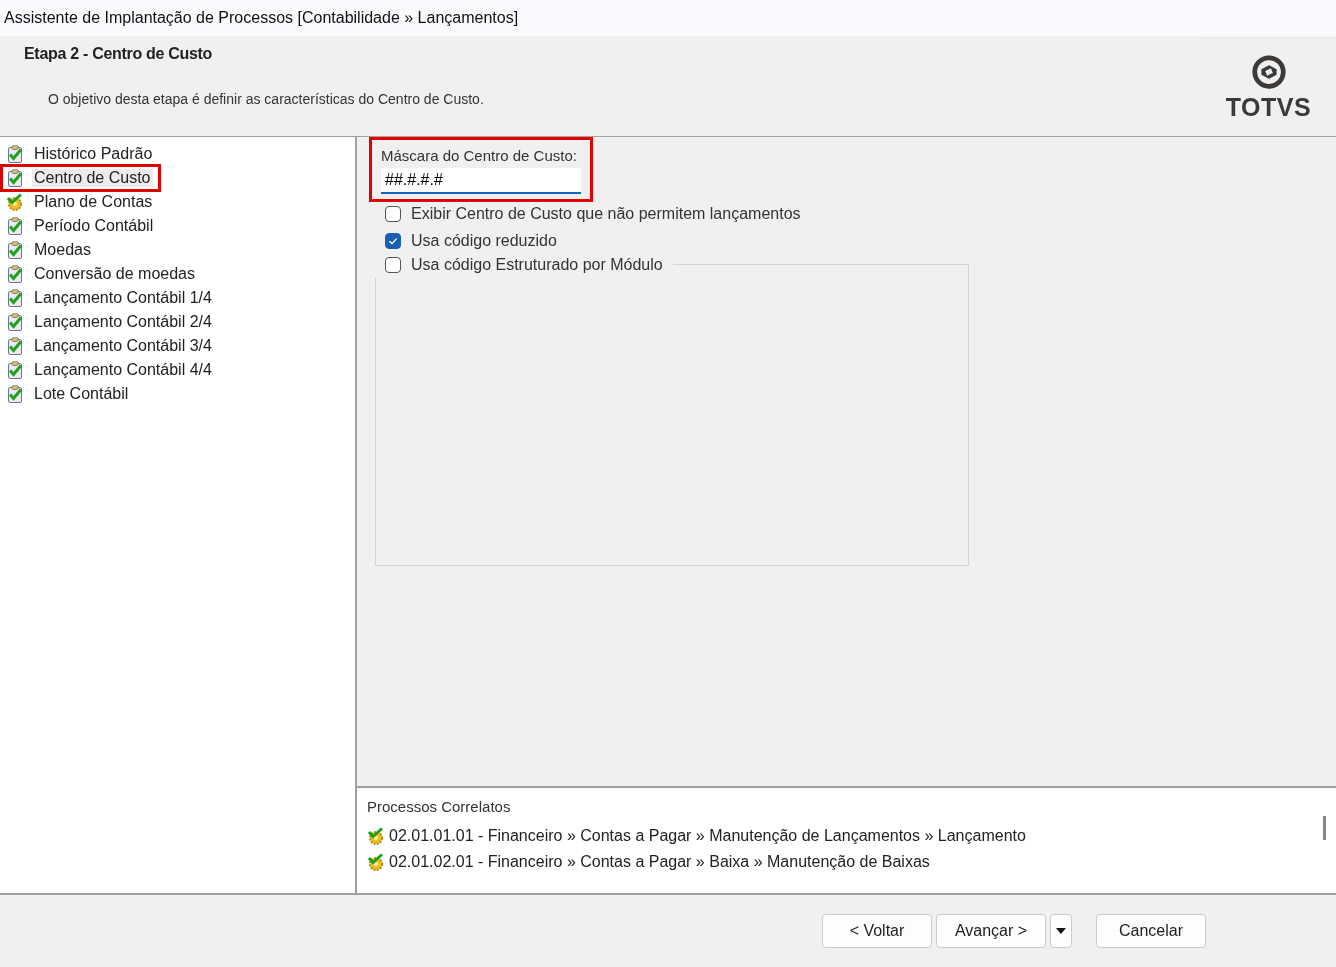 This screenshot has width=1336, height=967. I want to click on process-link: 02.01.02.01 - Financeiro » Contas a Pagar » Baixa » Manutenção de Baixas, so click(659, 862).